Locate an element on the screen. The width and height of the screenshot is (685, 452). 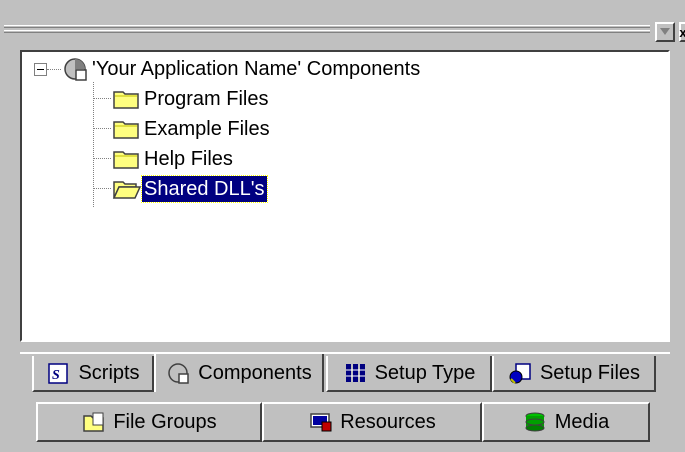
collapse-toggle is located at coordinates (40, 69).